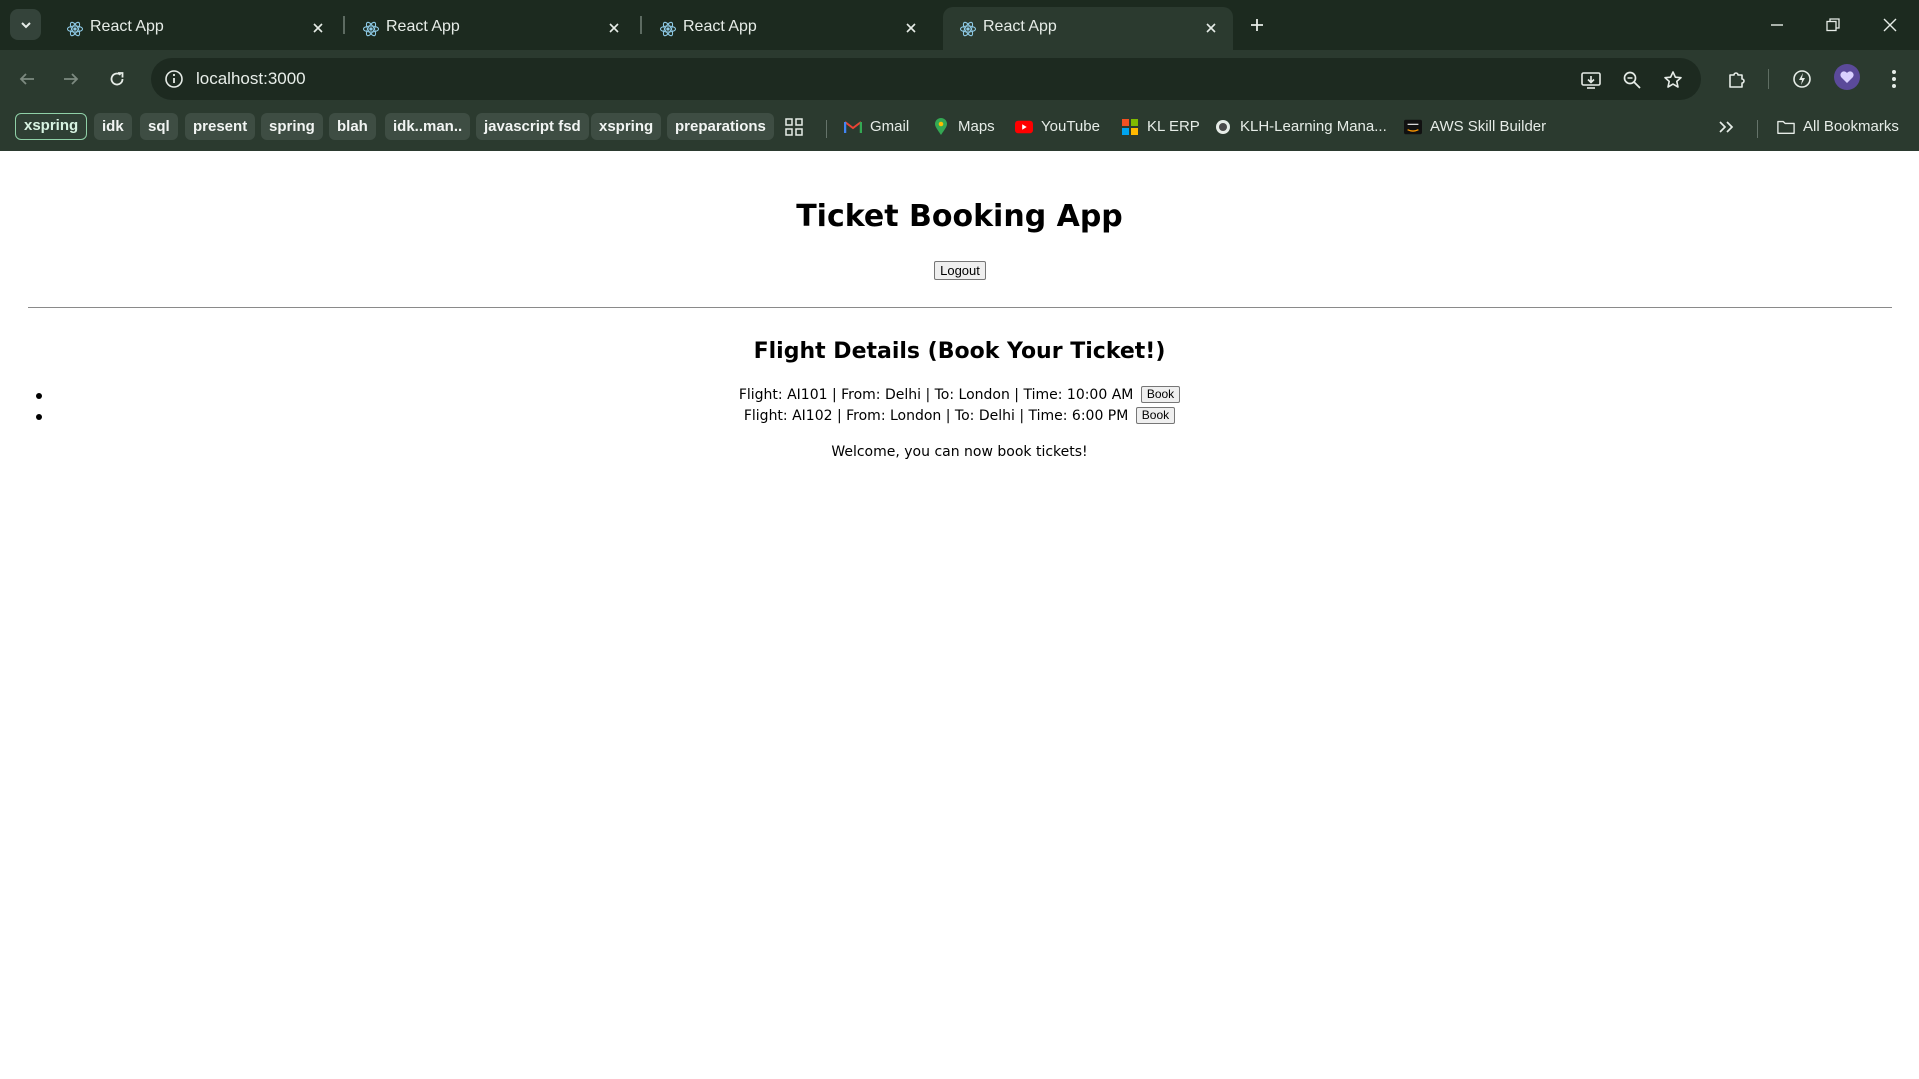  I want to click on bookmark-gmail: Gmail, so click(876, 126).